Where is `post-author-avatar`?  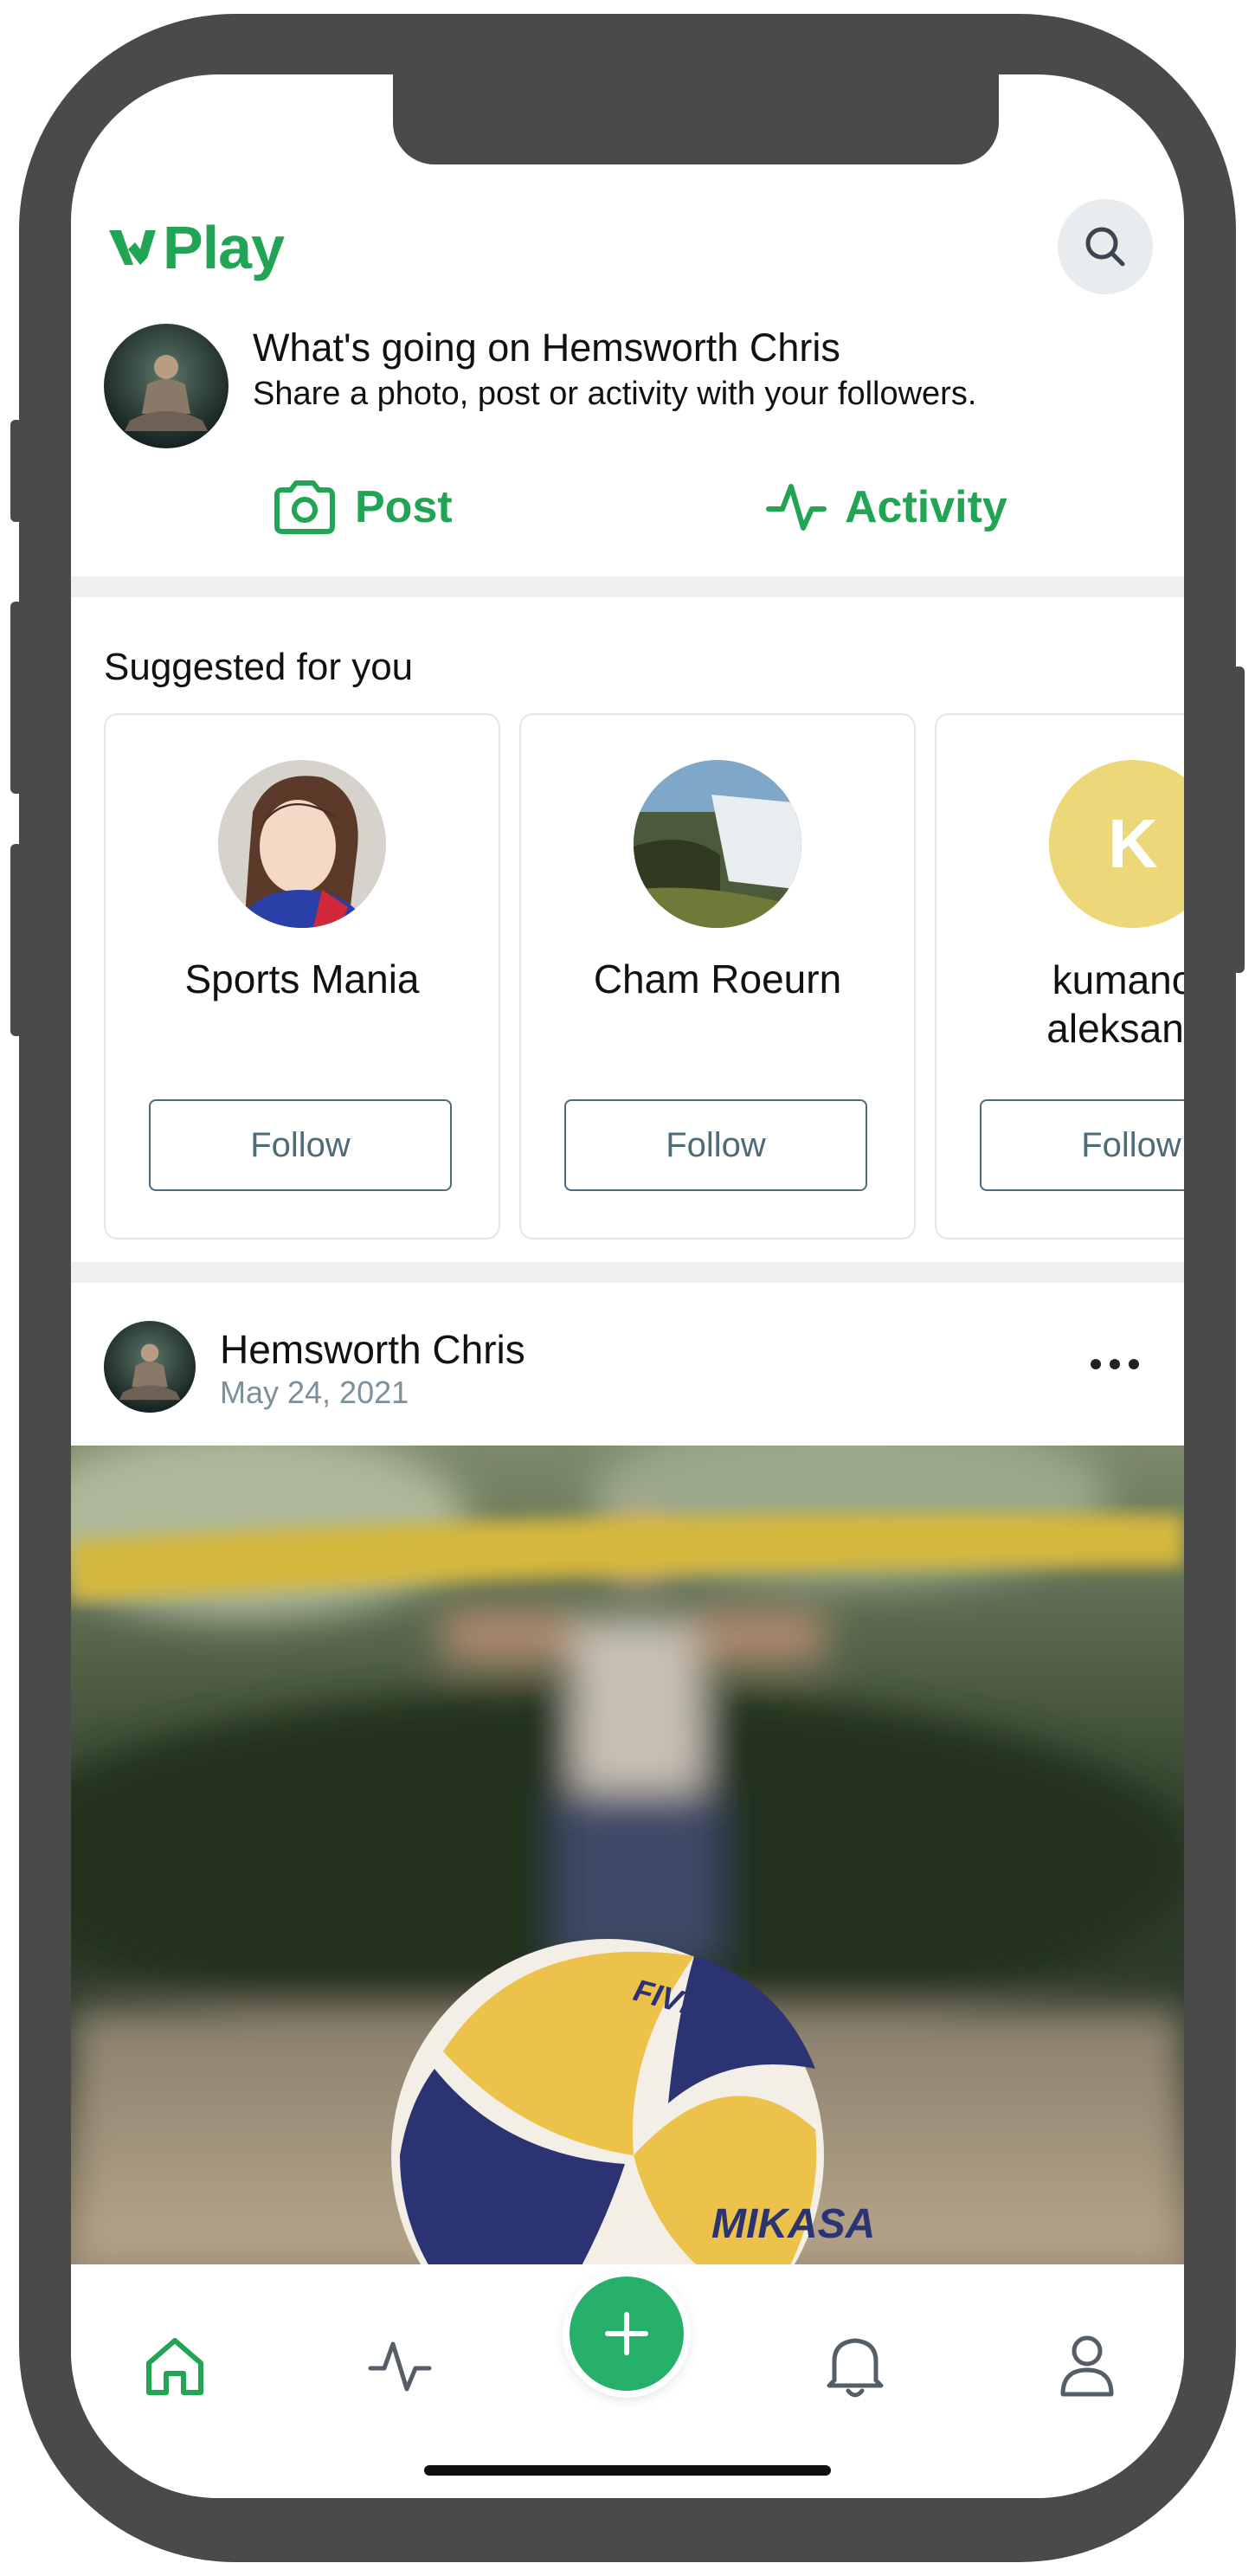
post-author-avatar is located at coordinates (150, 1367).